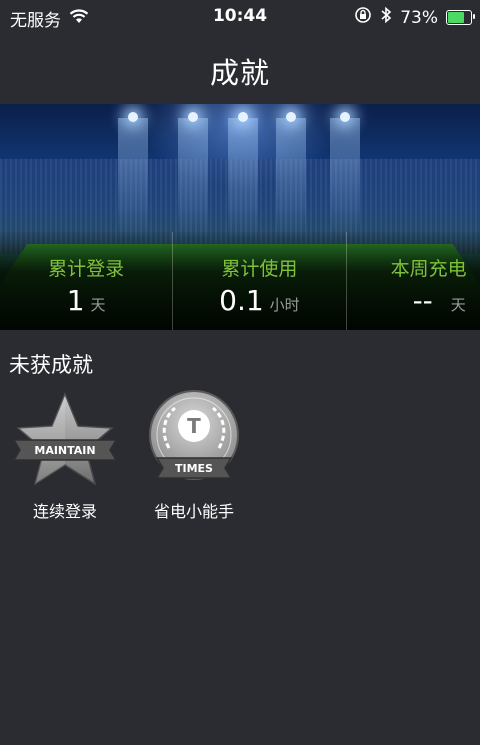  Describe the element at coordinates (259, 269) in the screenshot. I see `stat-label: 累计使用` at that location.